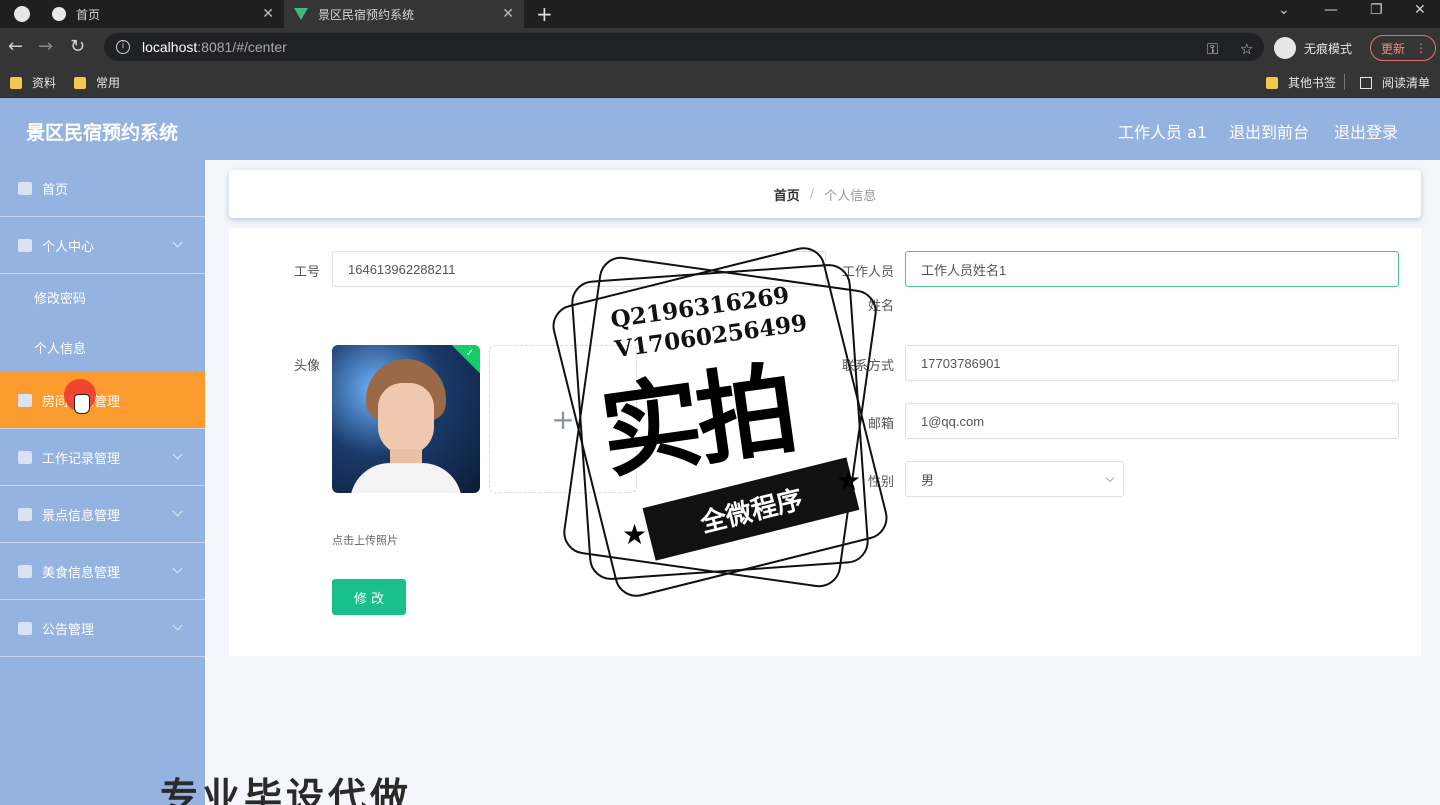 The image size is (1440, 805). Describe the element at coordinates (108, 83) in the screenshot. I see `bookmark-label: 常用` at that location.